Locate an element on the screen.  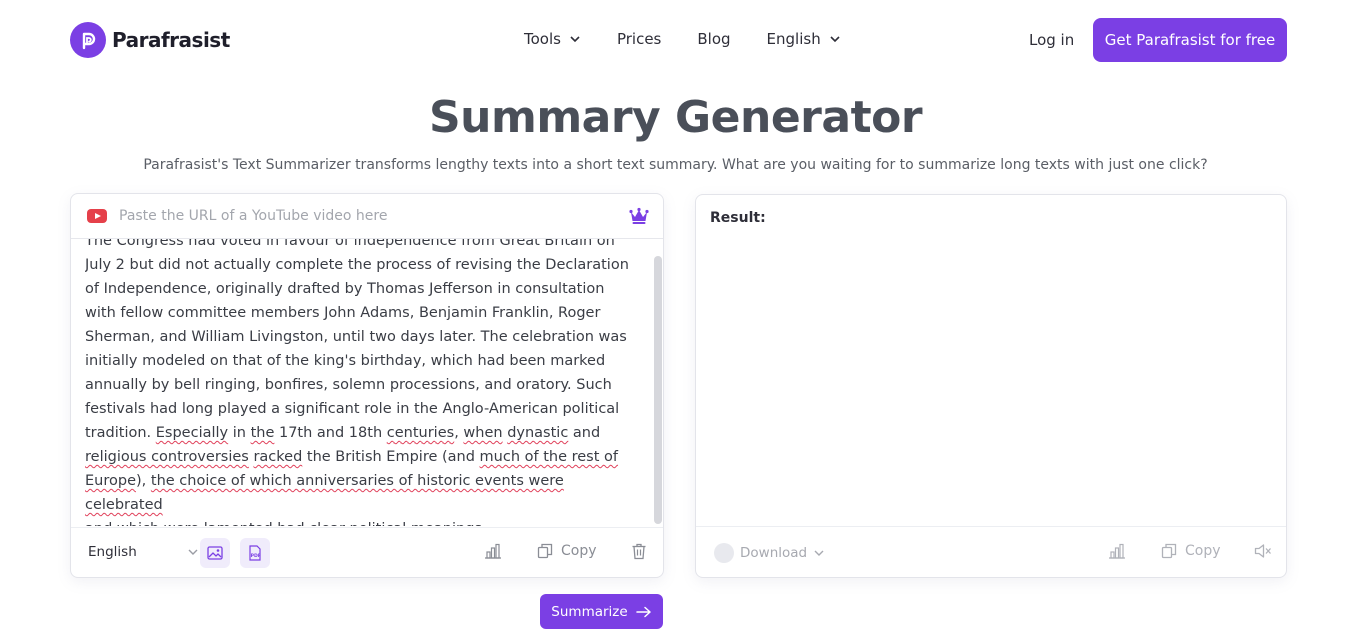
page-title: Summary Generator is located at coordinates (675, 117).